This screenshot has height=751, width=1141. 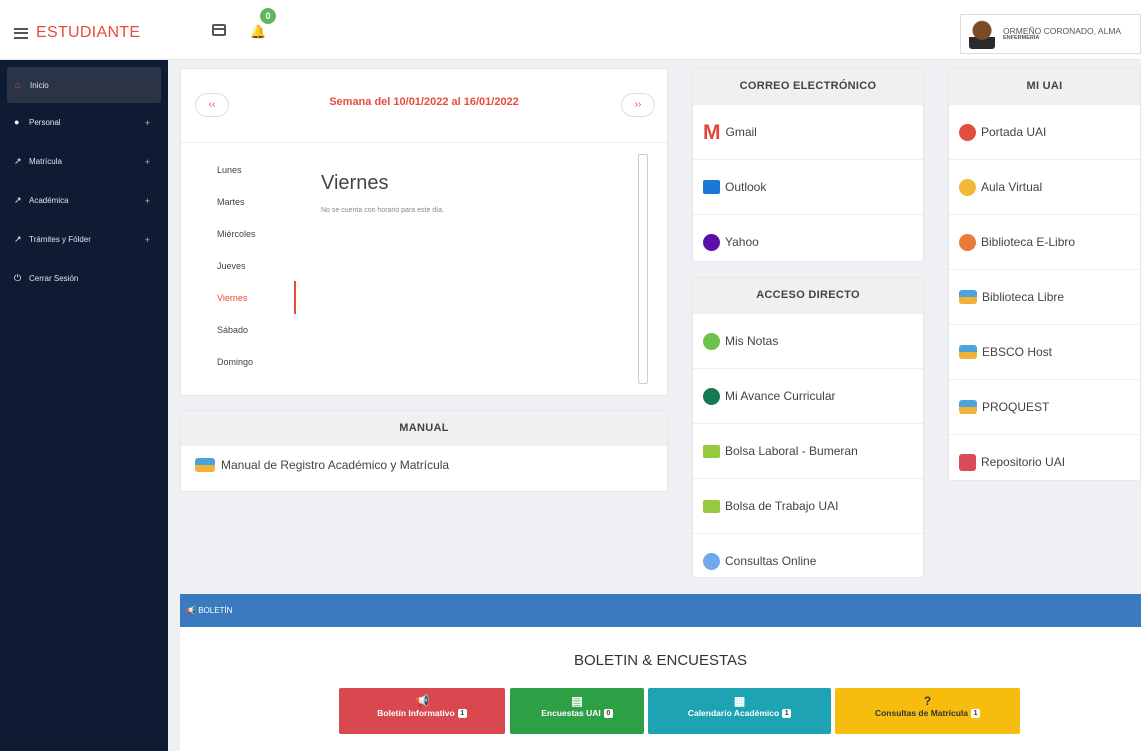 I want to click on manual-link-label: Manual de Registro Académico y Matrícula, so click(x=335, y=465).